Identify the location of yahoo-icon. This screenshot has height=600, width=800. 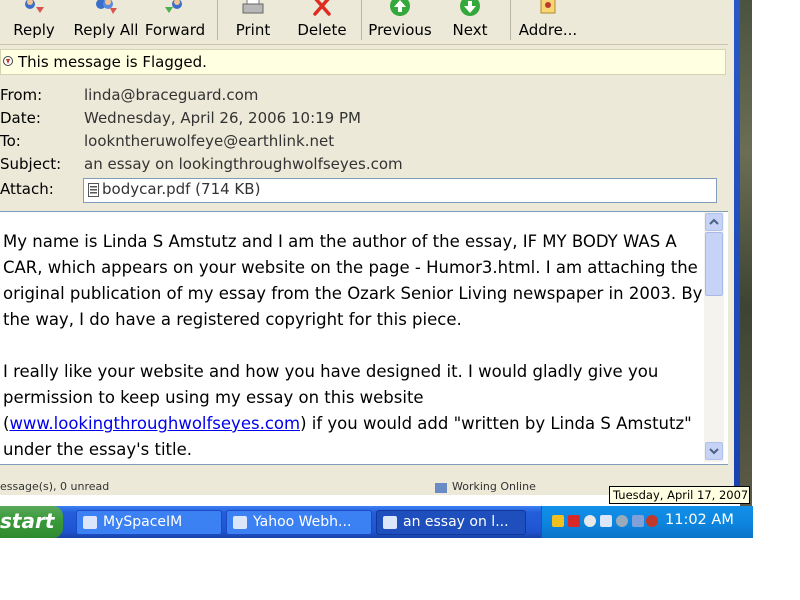
(240, 522).